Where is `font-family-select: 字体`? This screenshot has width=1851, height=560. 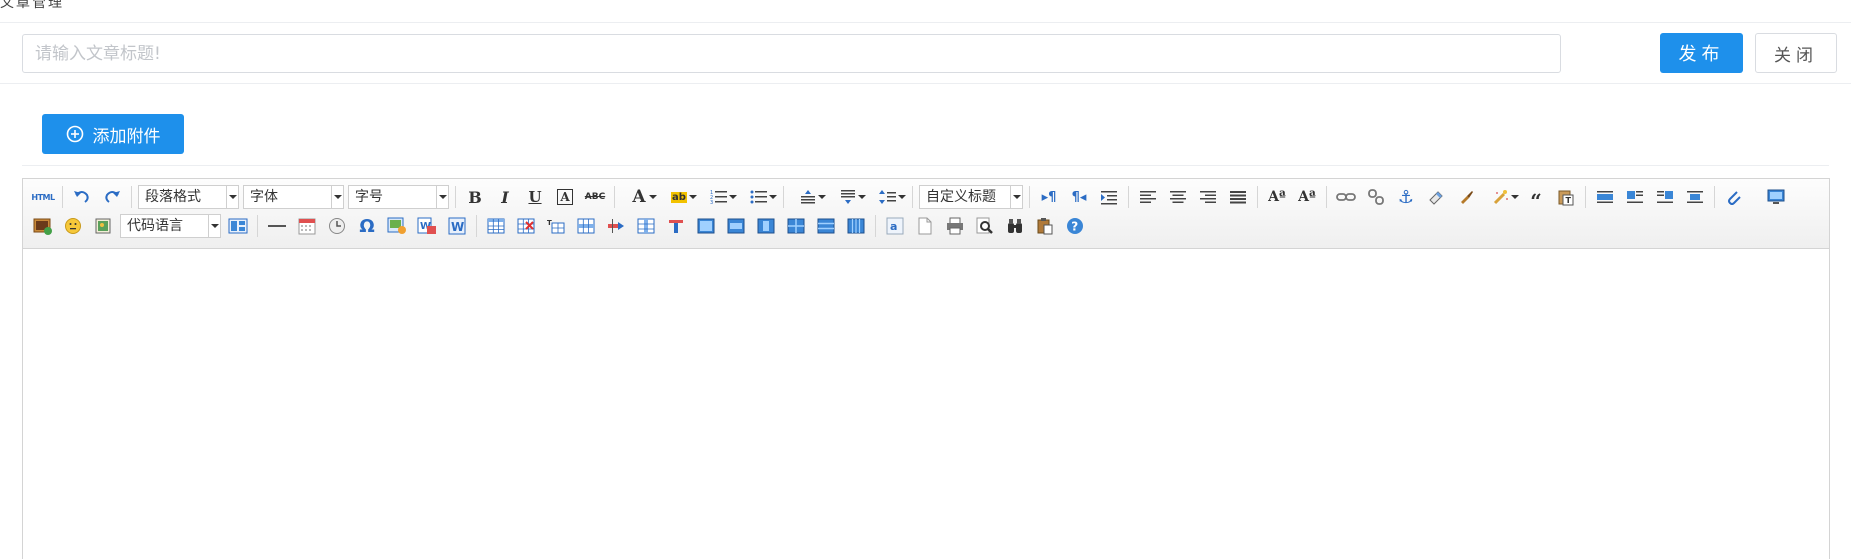 font-family-select: 字体 is located at coordinates (293, 197).